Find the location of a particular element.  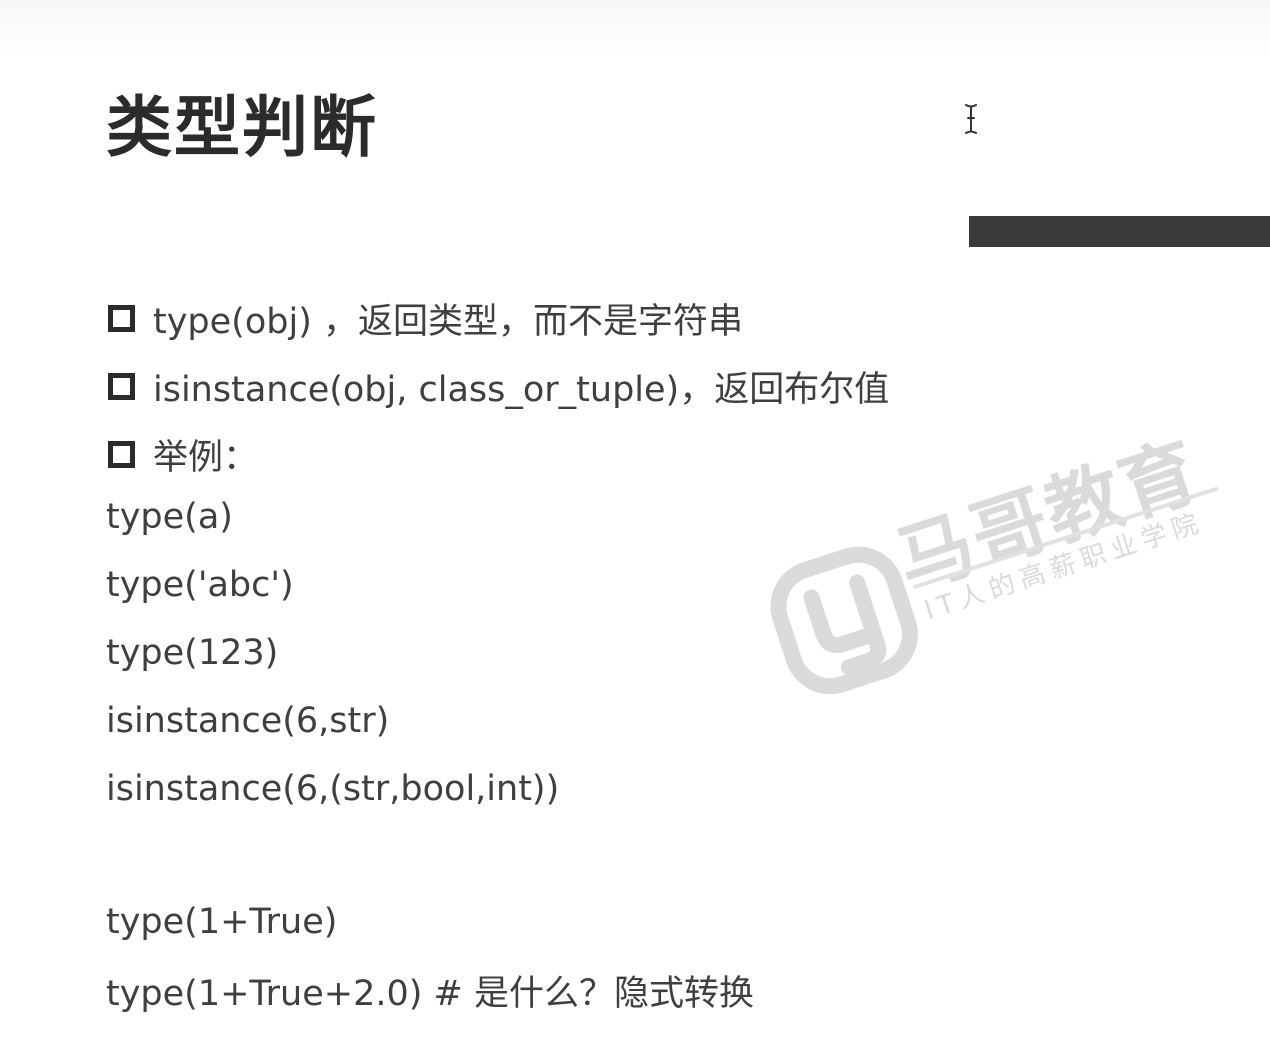

bullet-item: isinstance(obj, class_or_tuple)，返回布尔值 is located at coordinates (498, 386).